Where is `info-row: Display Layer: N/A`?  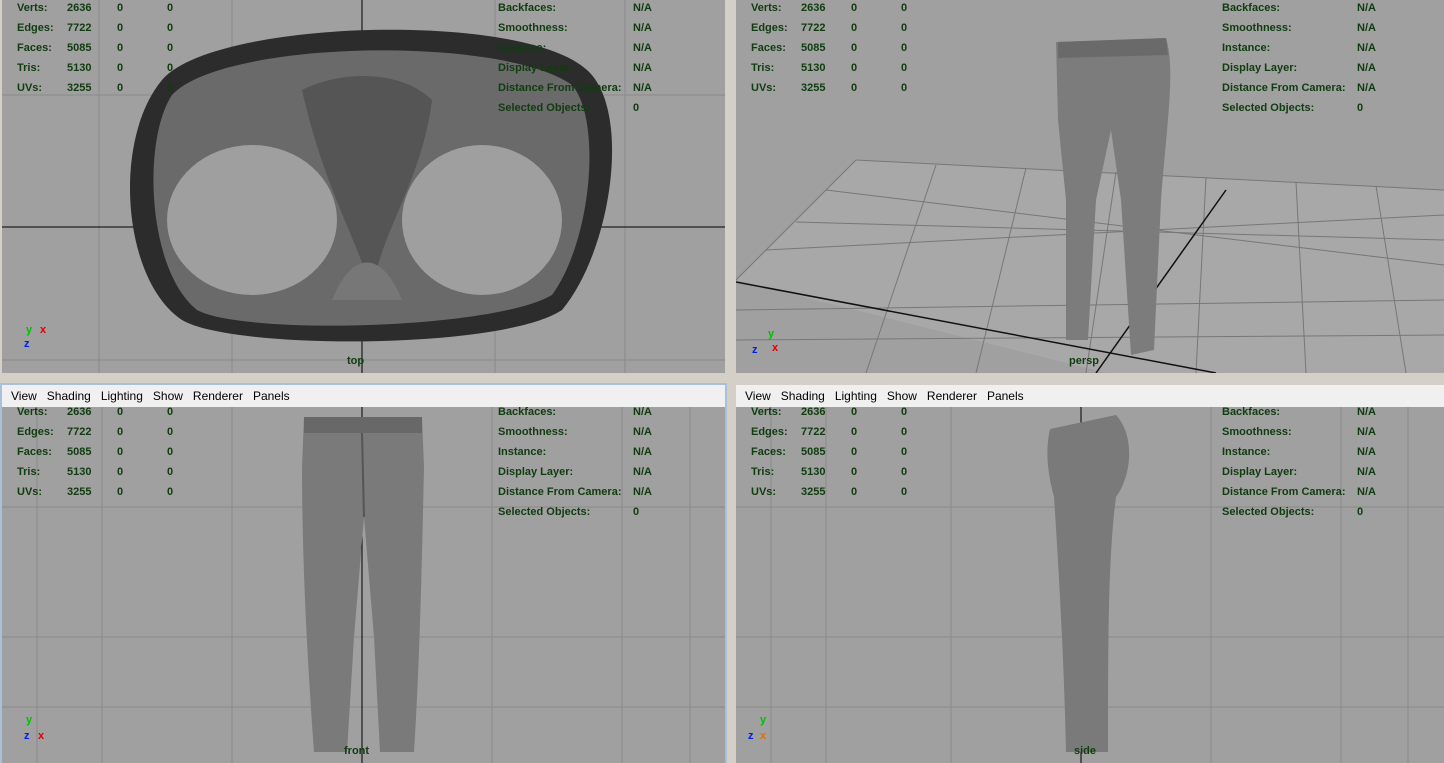 info-row: Display Layer: N/A is located at coordinates (1322, 472).